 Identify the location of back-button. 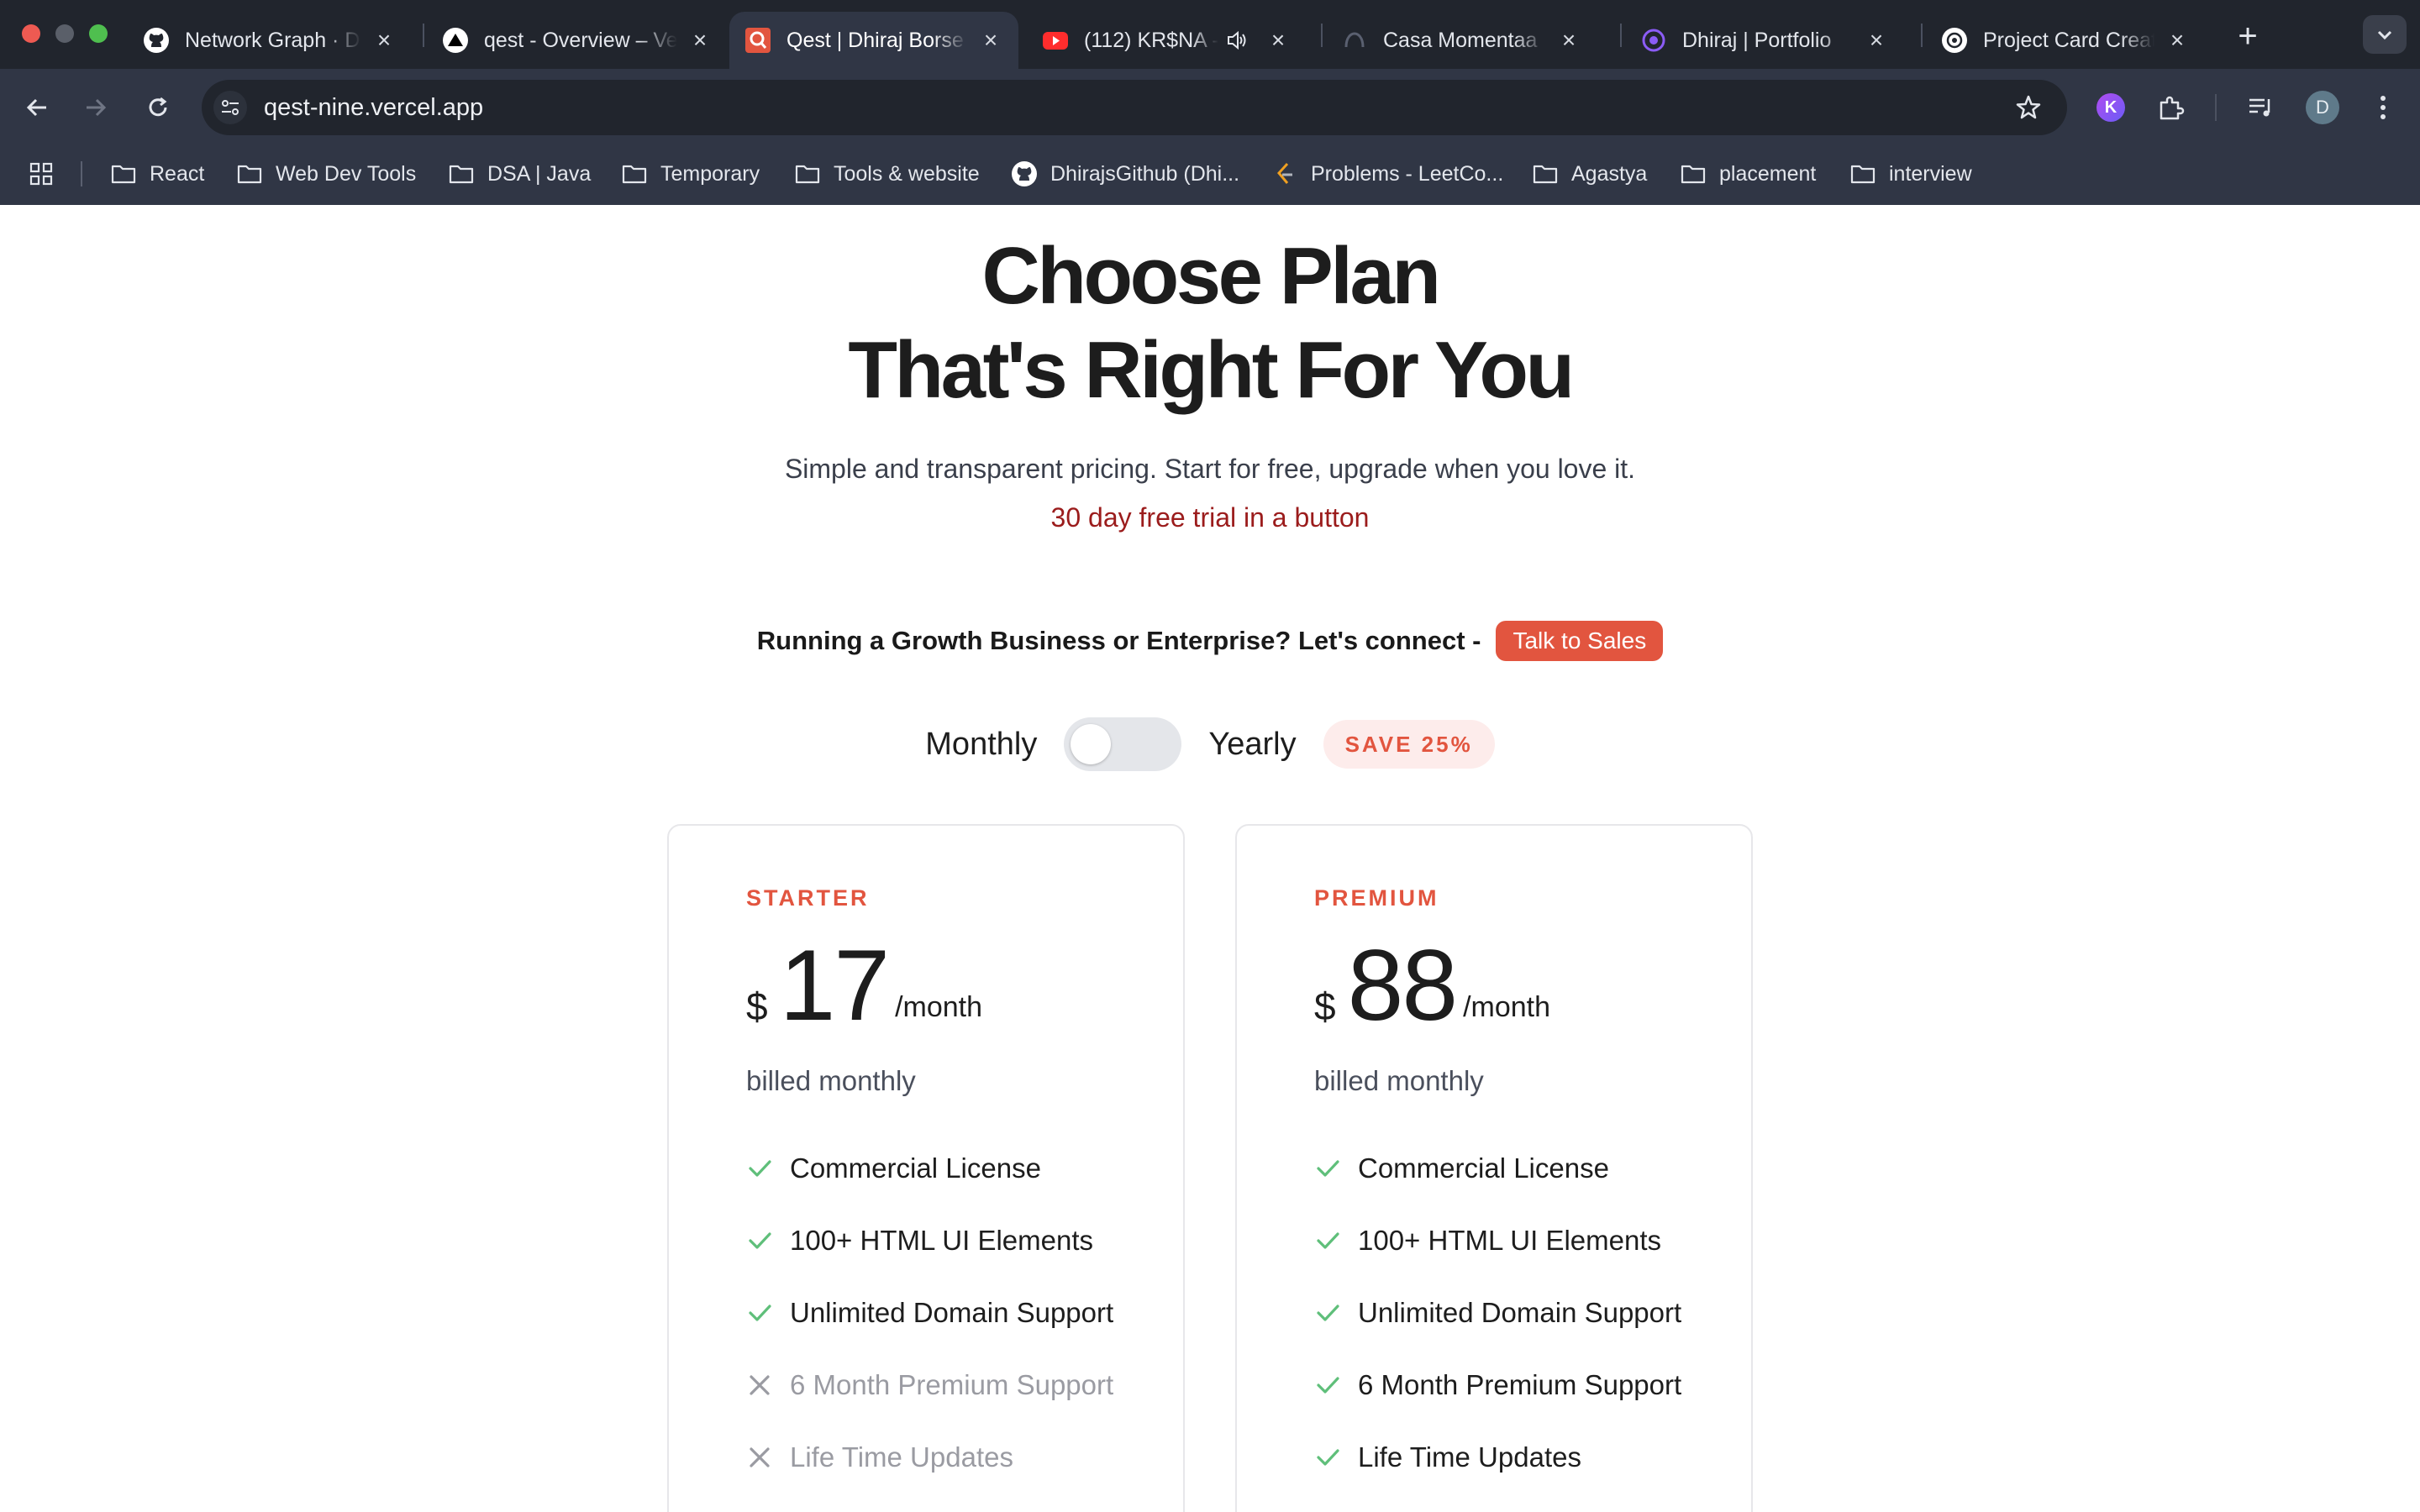
(36, 107).